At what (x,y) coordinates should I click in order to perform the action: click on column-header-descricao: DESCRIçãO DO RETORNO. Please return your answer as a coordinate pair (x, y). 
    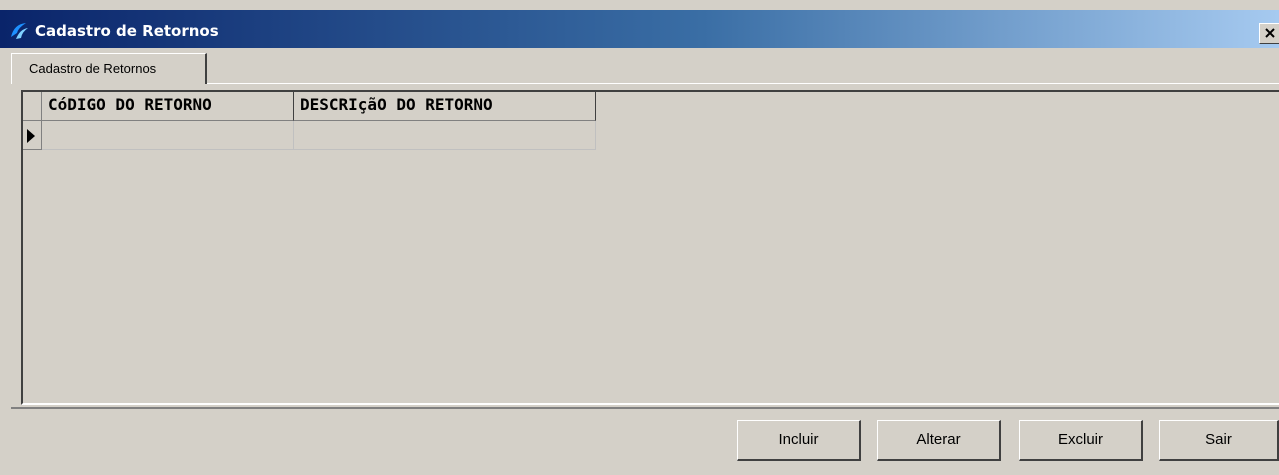
    Looking at the image, I should click on (445, 106).